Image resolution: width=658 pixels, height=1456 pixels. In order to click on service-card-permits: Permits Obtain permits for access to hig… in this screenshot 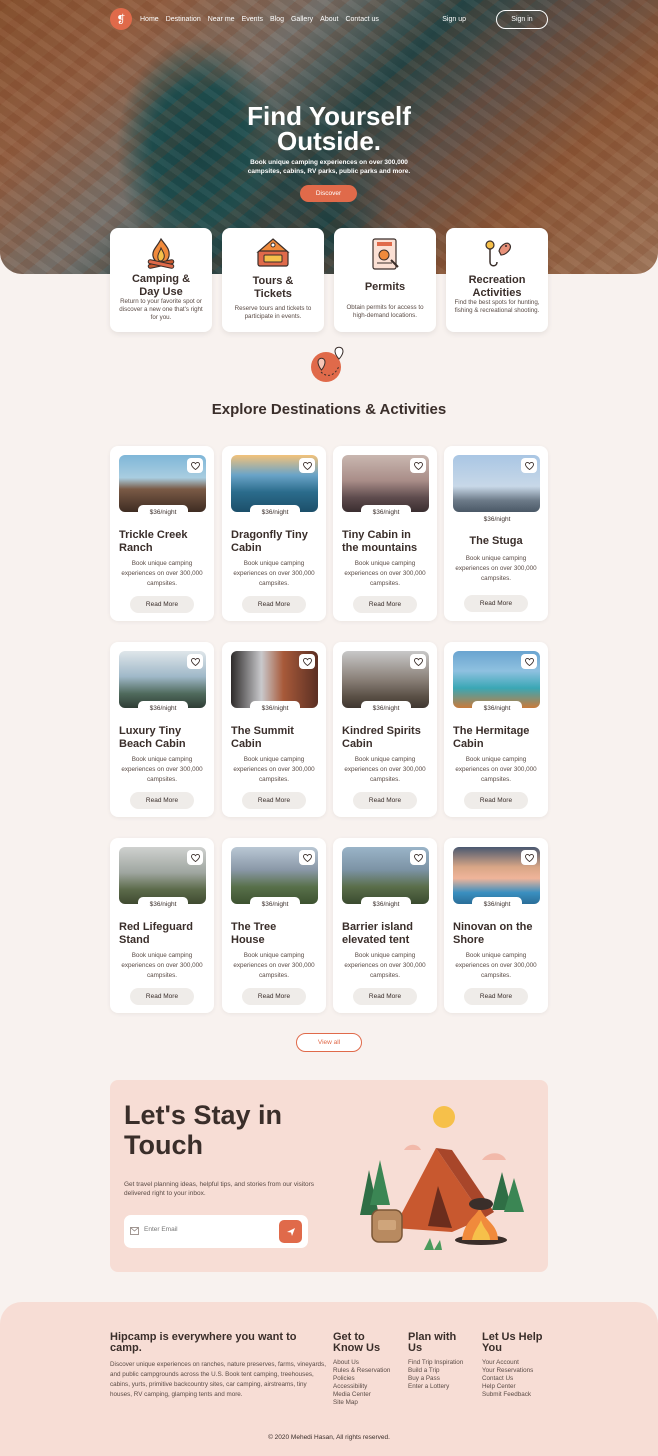, I will do `click(385, 280)`.